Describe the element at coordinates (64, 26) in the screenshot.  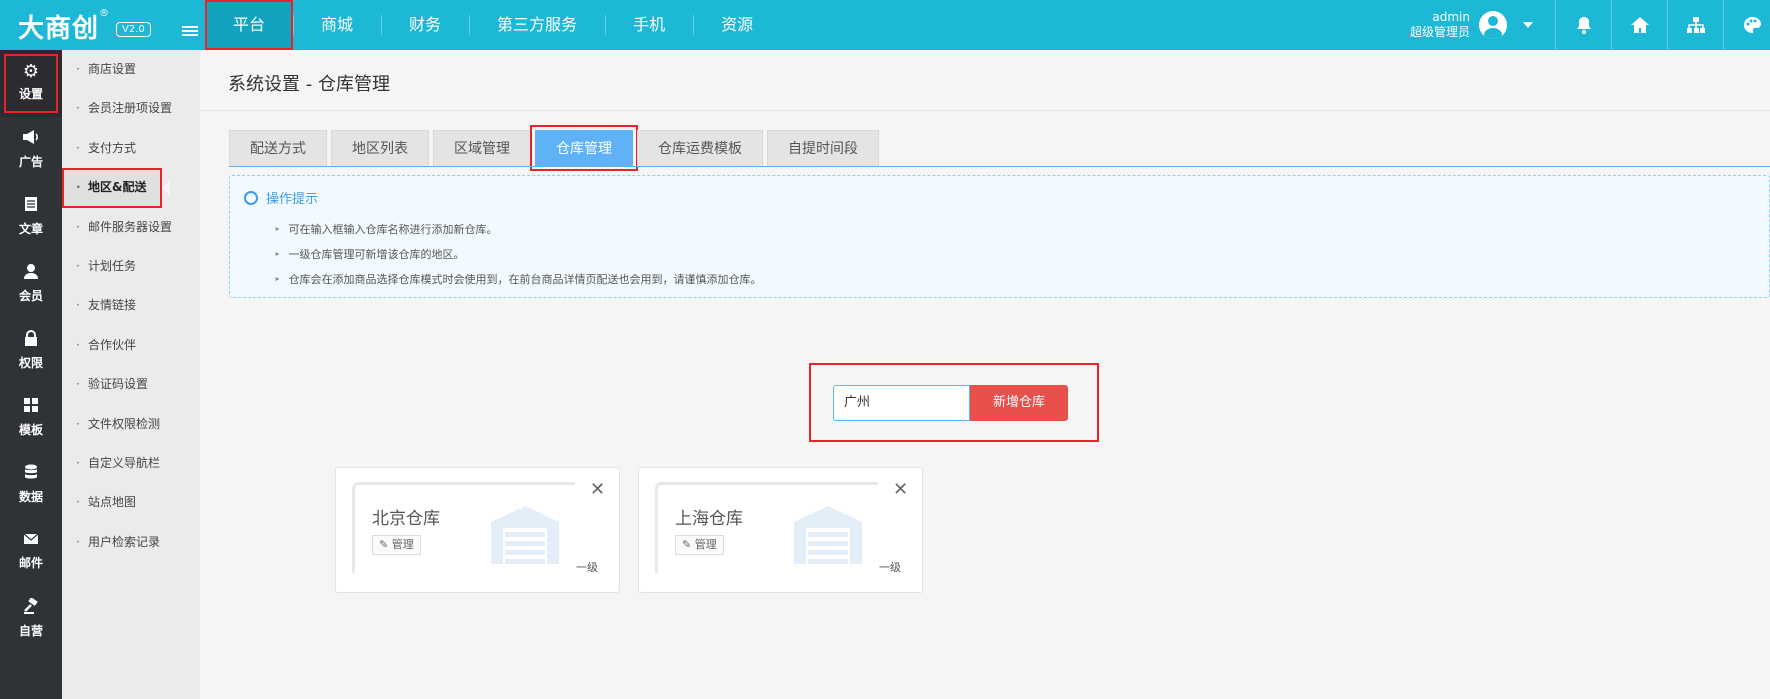
I see `brand-logo: 大商创®` at that location.